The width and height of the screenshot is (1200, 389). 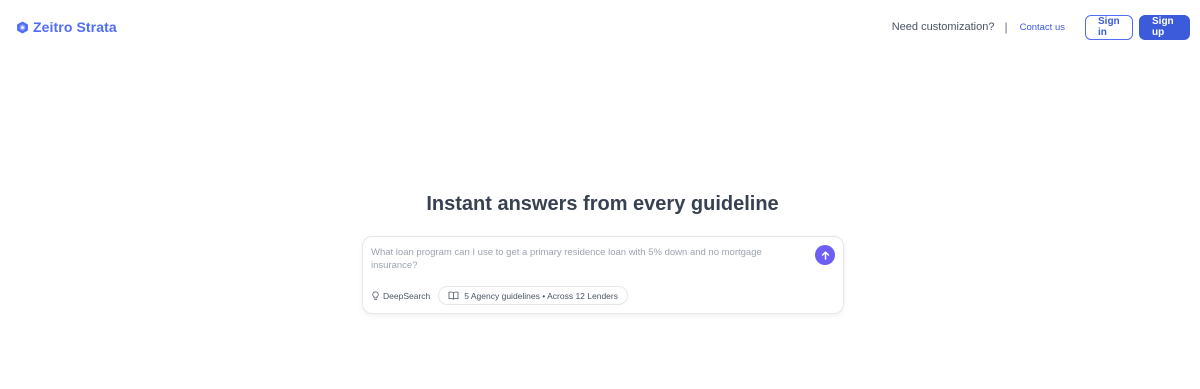 I want to click on brand-name: Zeitro Strata, so click(x=75, y=27).